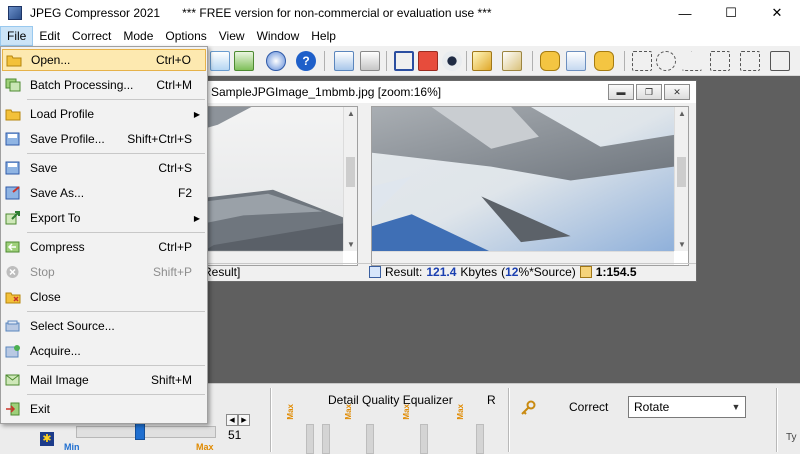 This screenshot has width=800, height=454. Describe the element at coordinates (232, 36) in the screenshot. I see `menu-view: View` at that location.